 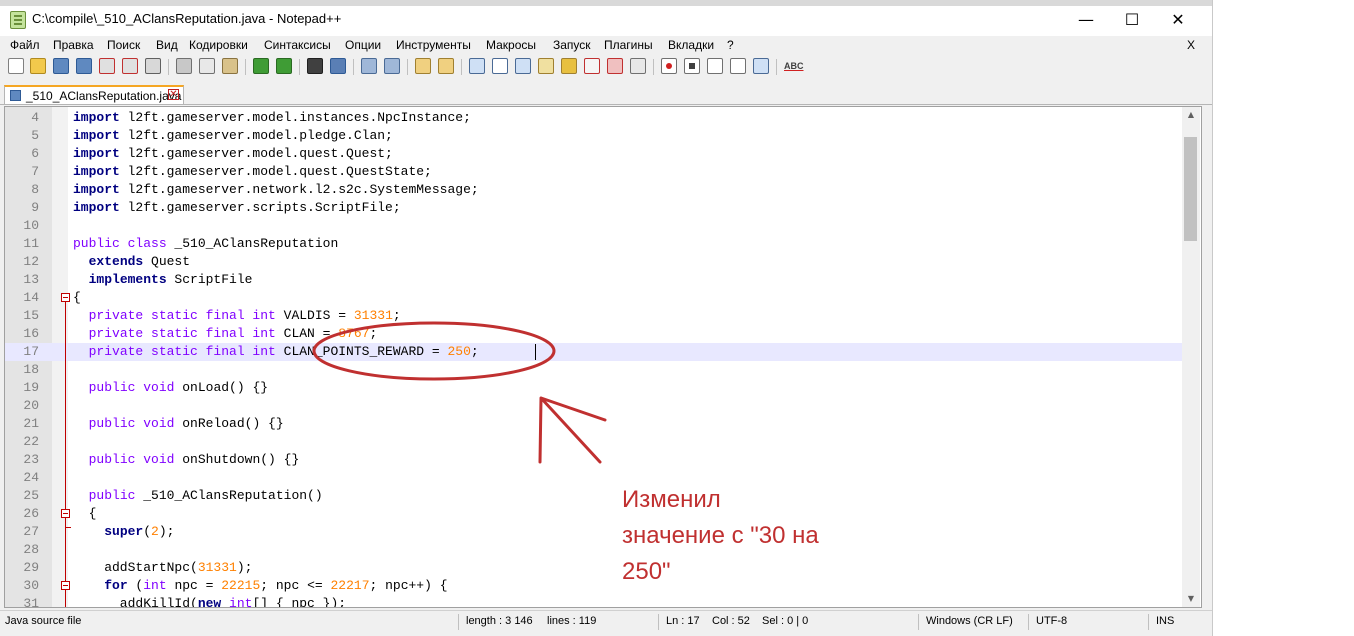 What do you see at coordinates (720, 535) in the screenshot?
I see `annotation-text-line: значение с "30 на` at bounding box center [720, 535].